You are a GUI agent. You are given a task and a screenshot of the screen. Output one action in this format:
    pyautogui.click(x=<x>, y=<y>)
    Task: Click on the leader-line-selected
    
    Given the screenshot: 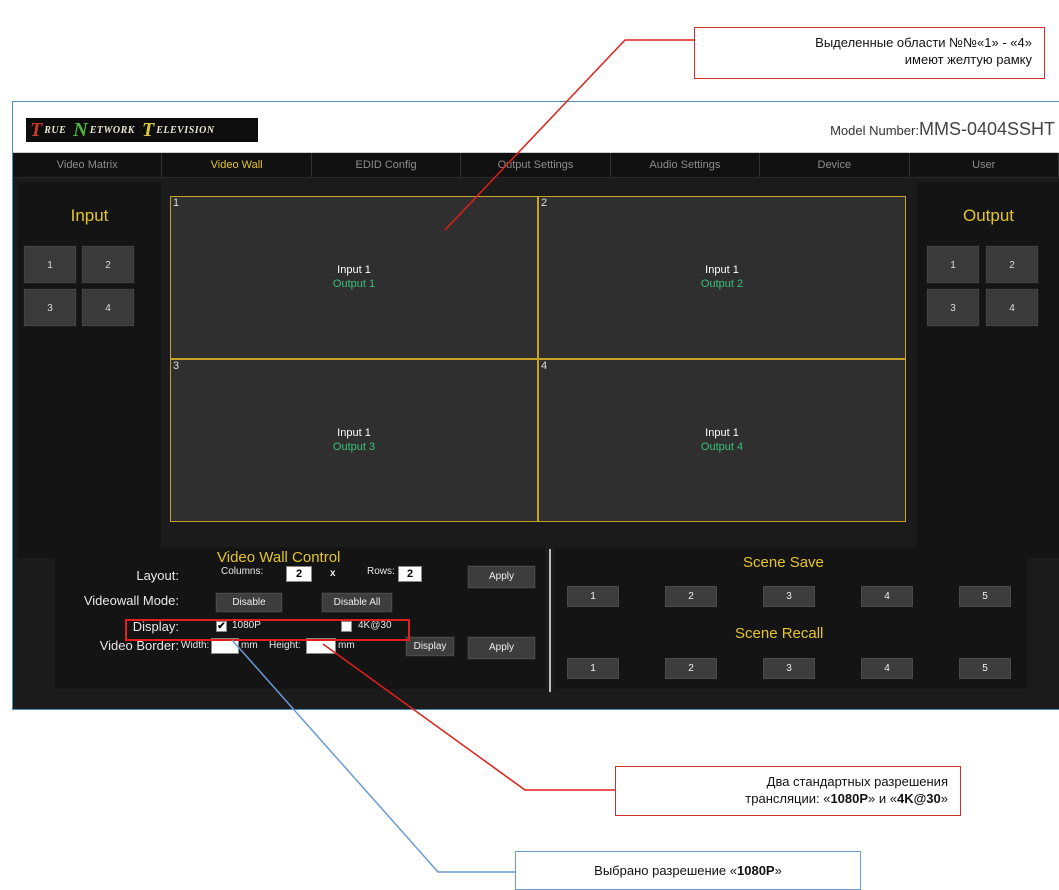 What is the action you would take?
    pyautogui.click(x=373, y=756)
    